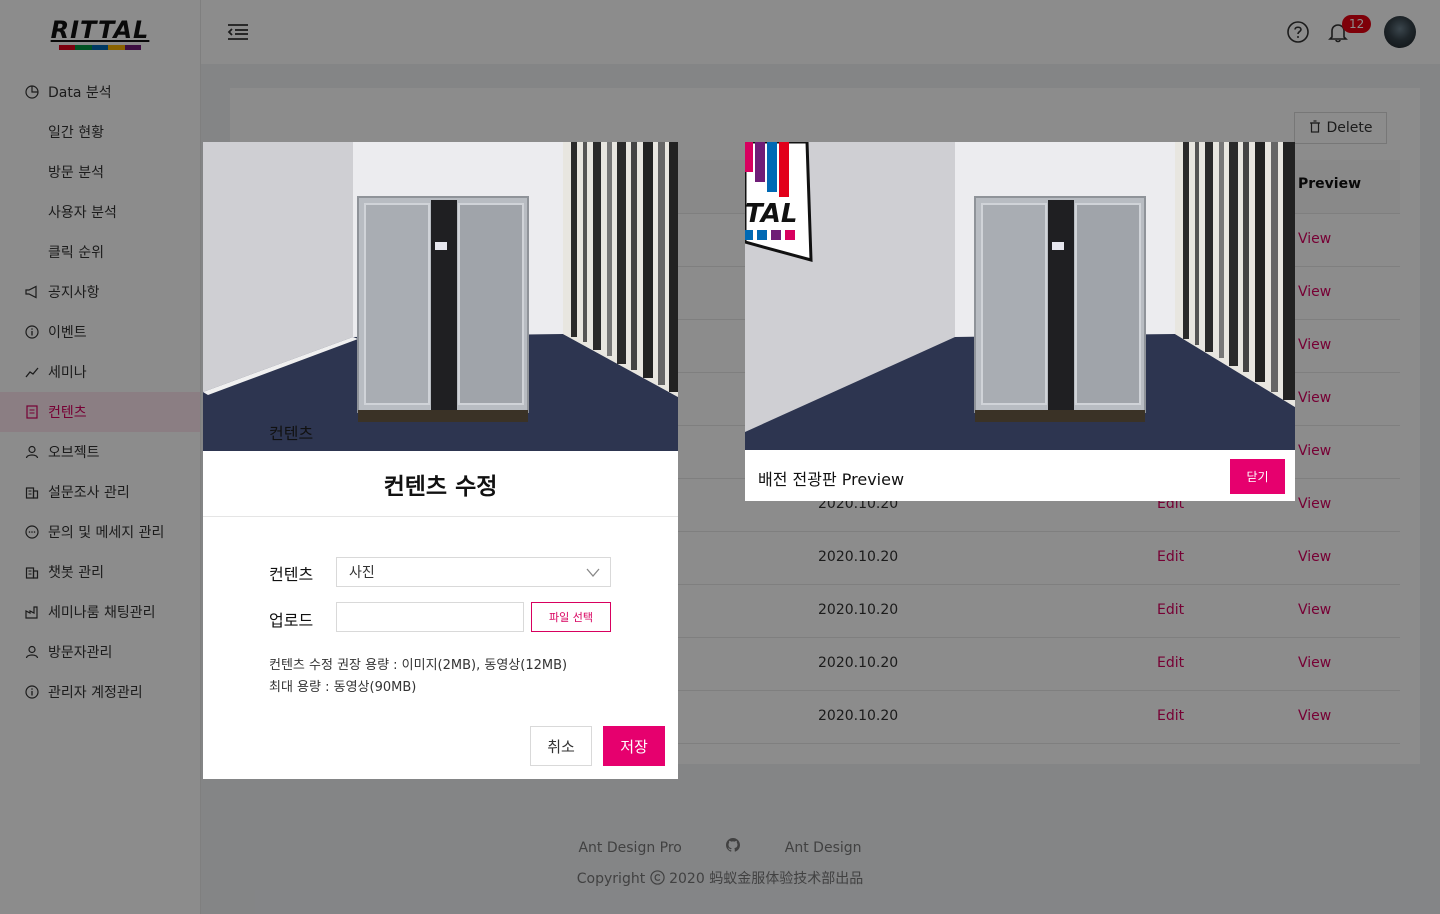 The height and width of the screenshot is (914, 1440). What do you see at coordinates (473, 572) in the screenshot?
I see `content-type-select: 사진` at bounding box center [473, 572].